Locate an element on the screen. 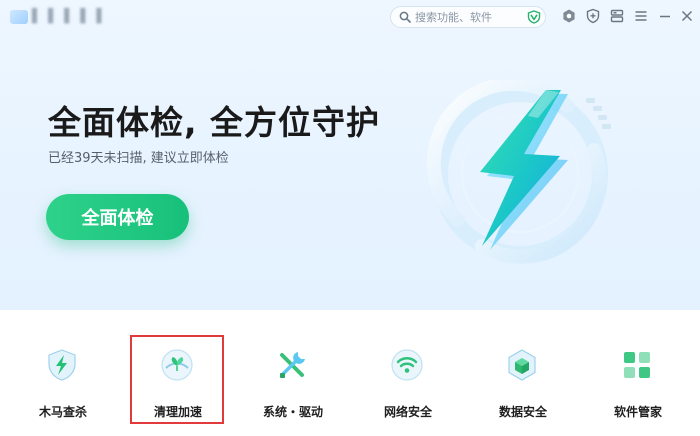  shield-plus-icon is located at coordinates (593, 16).